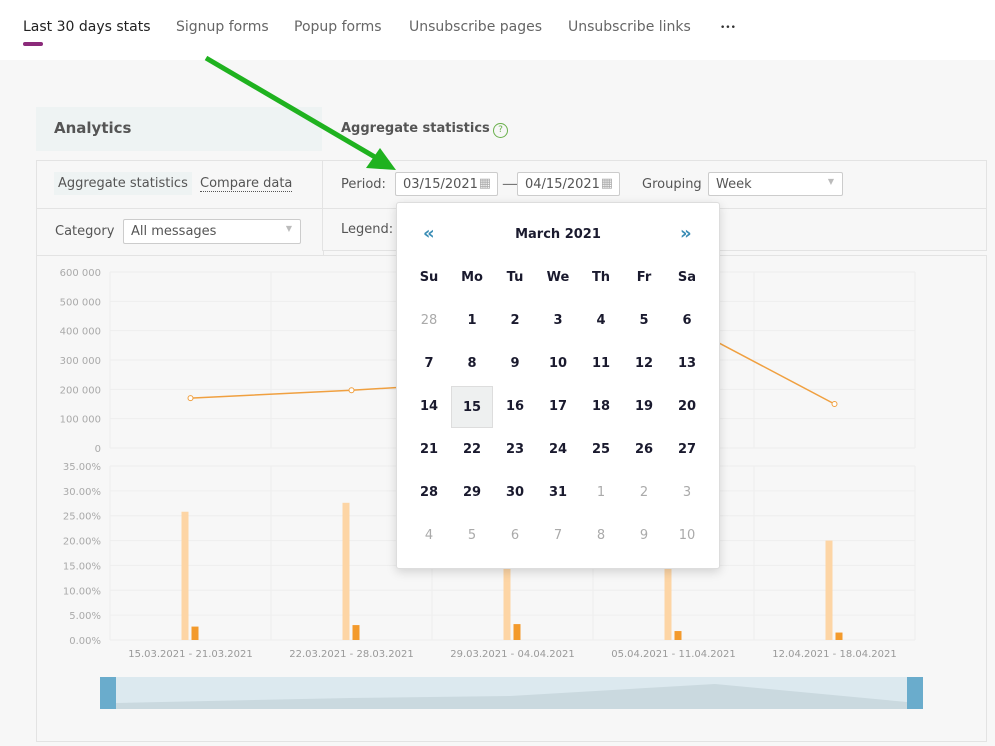  What do you see at coordinates (80, 273) in the screenshot?
I see `y-tick-label: 600 000` at bounding box center [80, 273].